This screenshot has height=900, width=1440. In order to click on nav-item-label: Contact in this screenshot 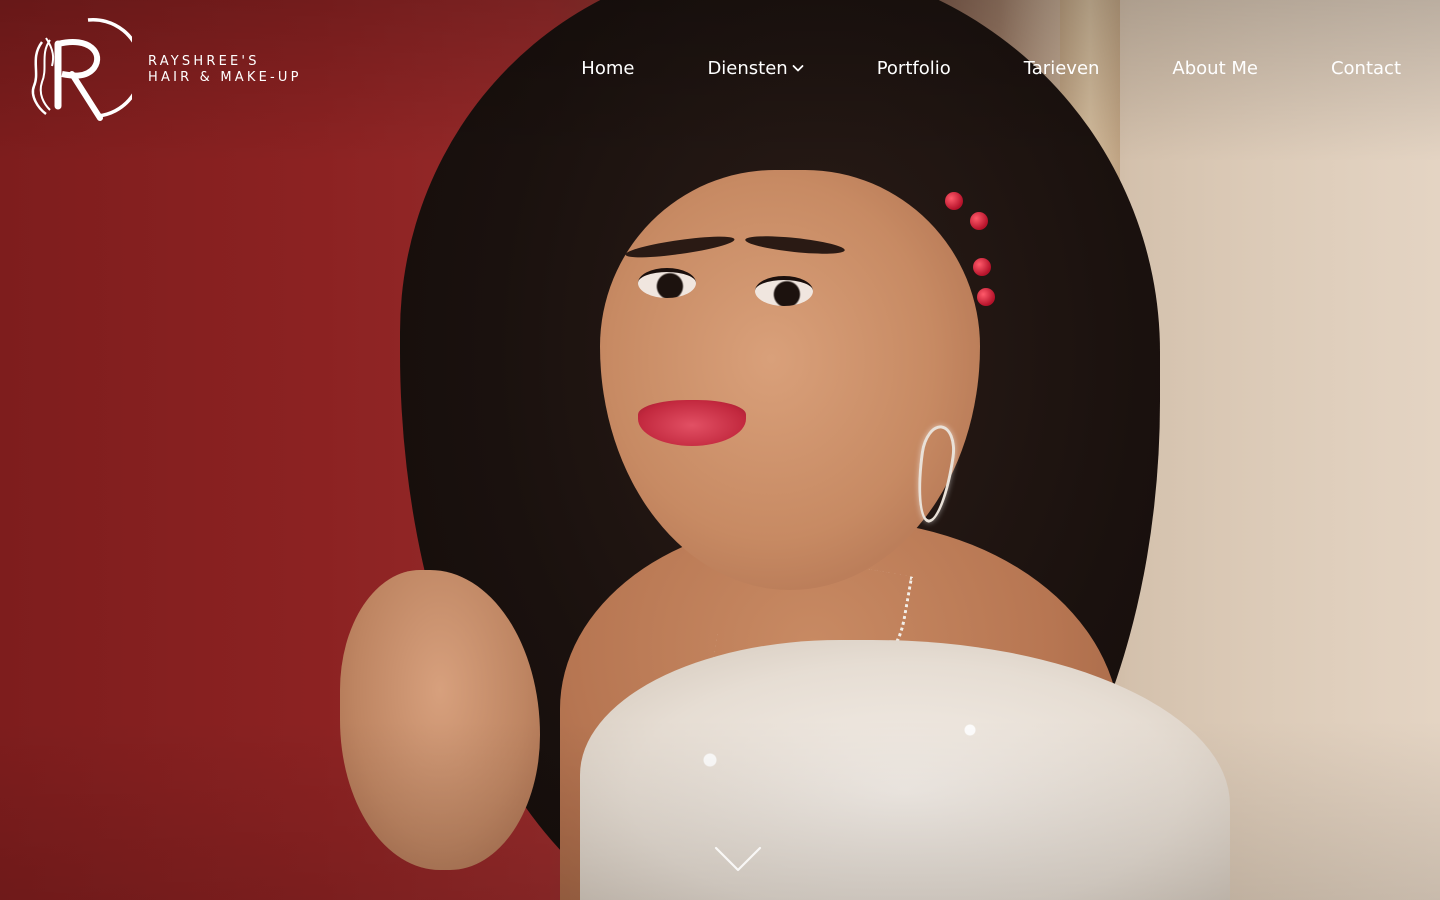, I will do `click(1365, 68)`.